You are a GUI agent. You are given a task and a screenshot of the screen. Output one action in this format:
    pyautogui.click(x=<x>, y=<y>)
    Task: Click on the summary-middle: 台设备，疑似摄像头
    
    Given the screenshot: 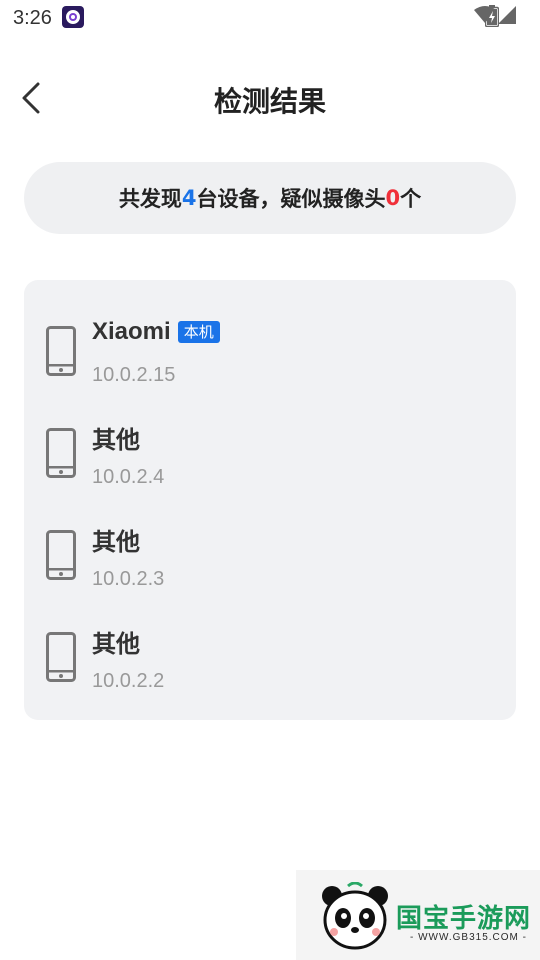 What is the action you would take?
    pyautogui.click(x=291, y=199)
    